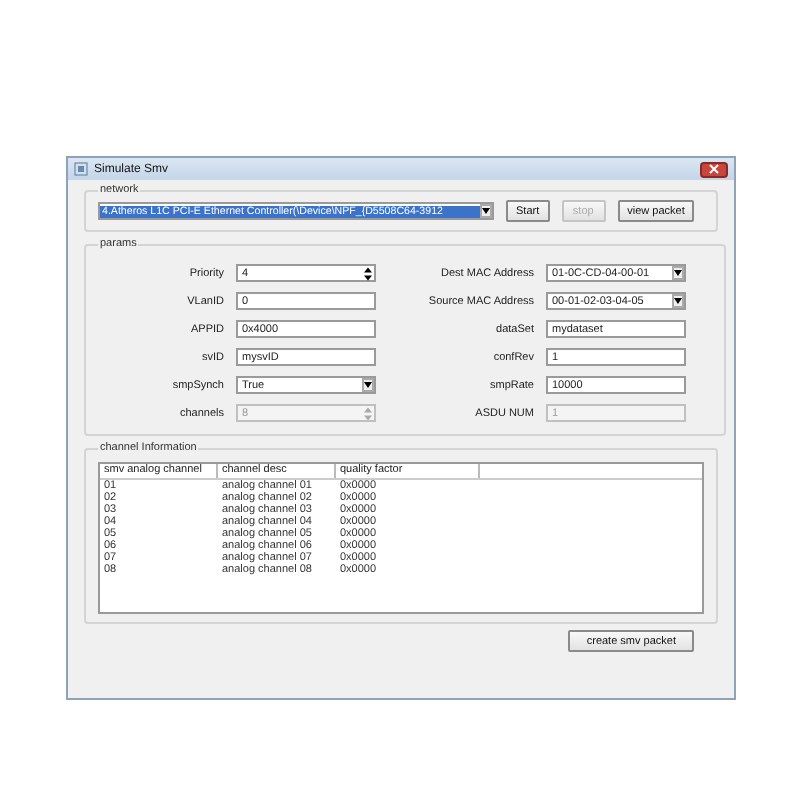 The width and height of the screenshot is (800, 800). I want to click on app-icon, so click(81, 169).